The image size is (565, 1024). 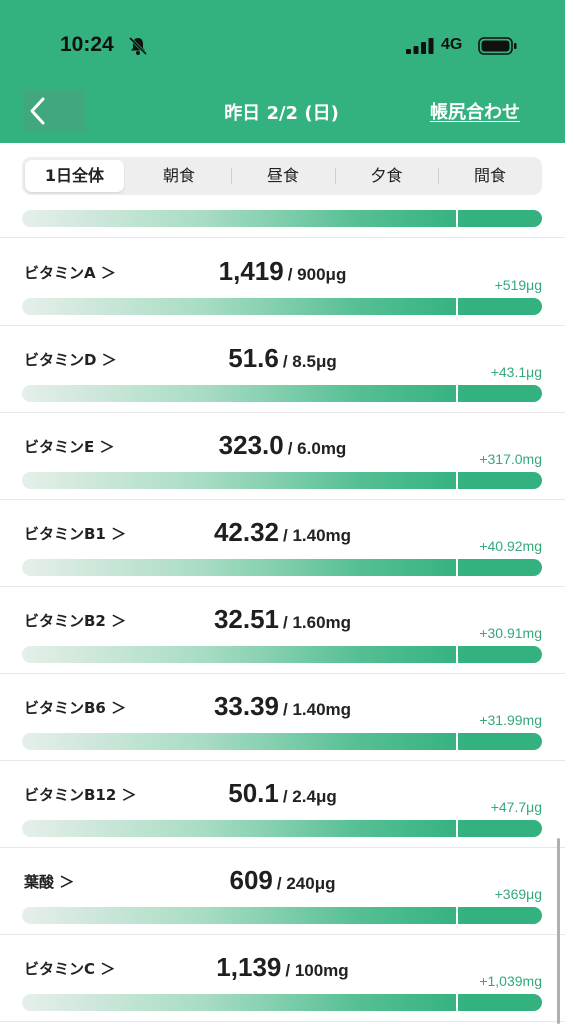 I want to click on nutrient-value: 1,419/ 900μg, so click(x=282, y=271).